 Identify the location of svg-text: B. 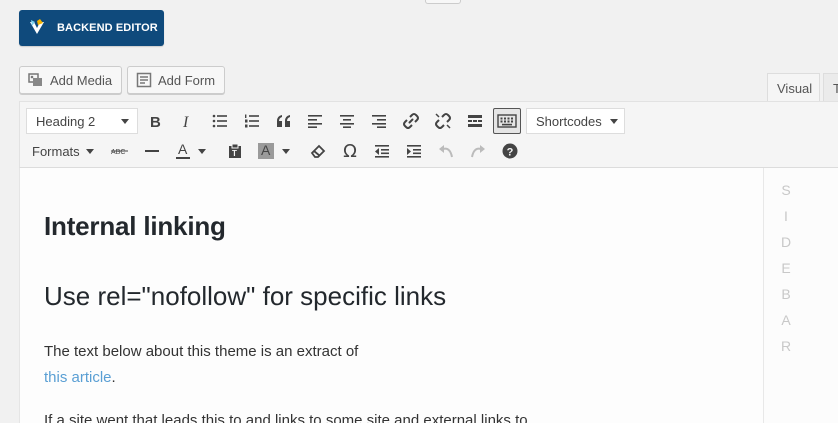
(155, 121).